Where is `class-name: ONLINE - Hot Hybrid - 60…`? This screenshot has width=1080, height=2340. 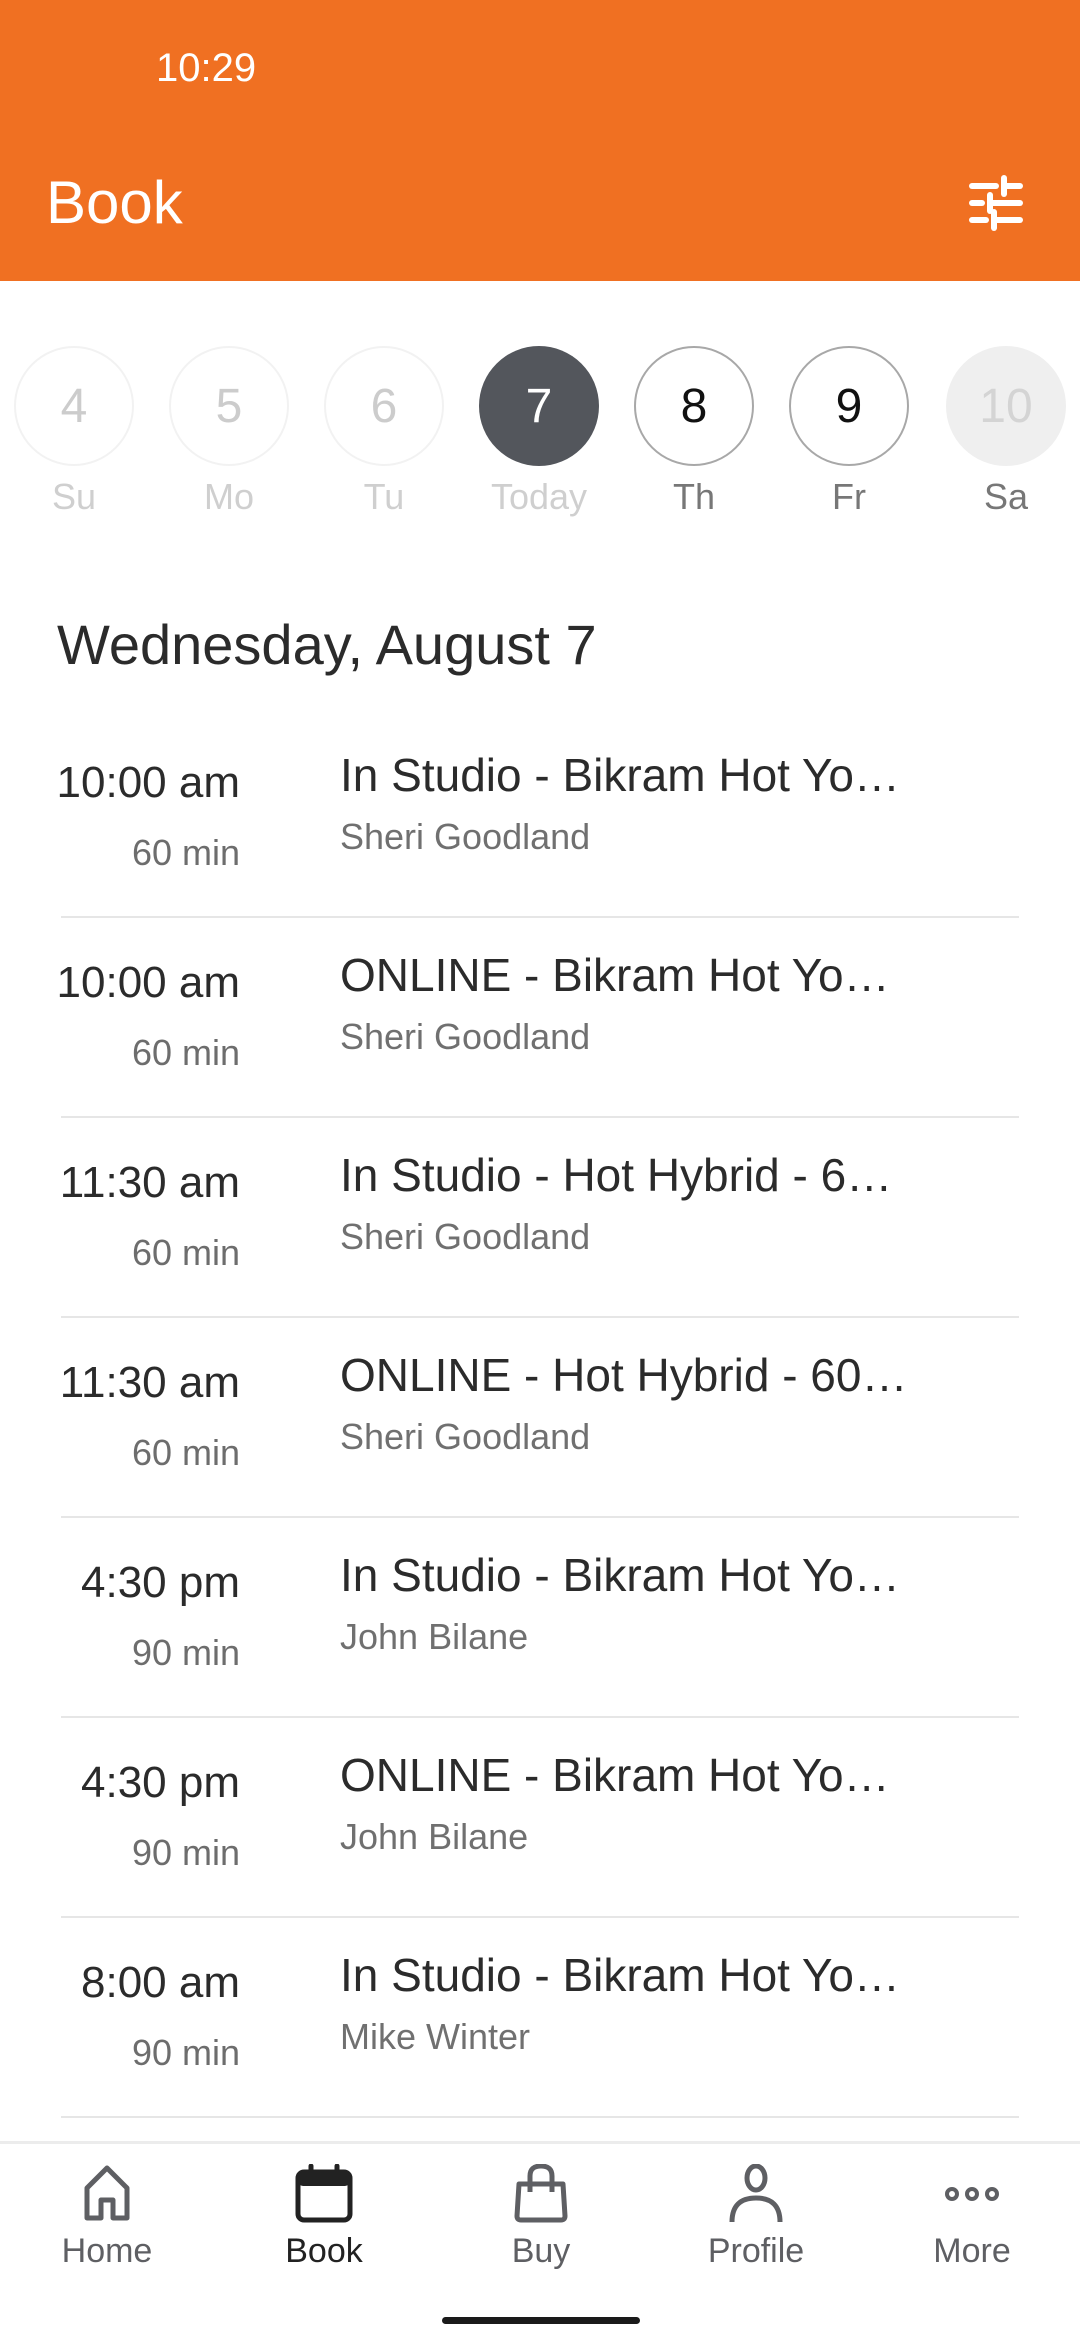 class-name: ONLINE - Hot Hybrid - 60… is located at coordinates (624, 1375).